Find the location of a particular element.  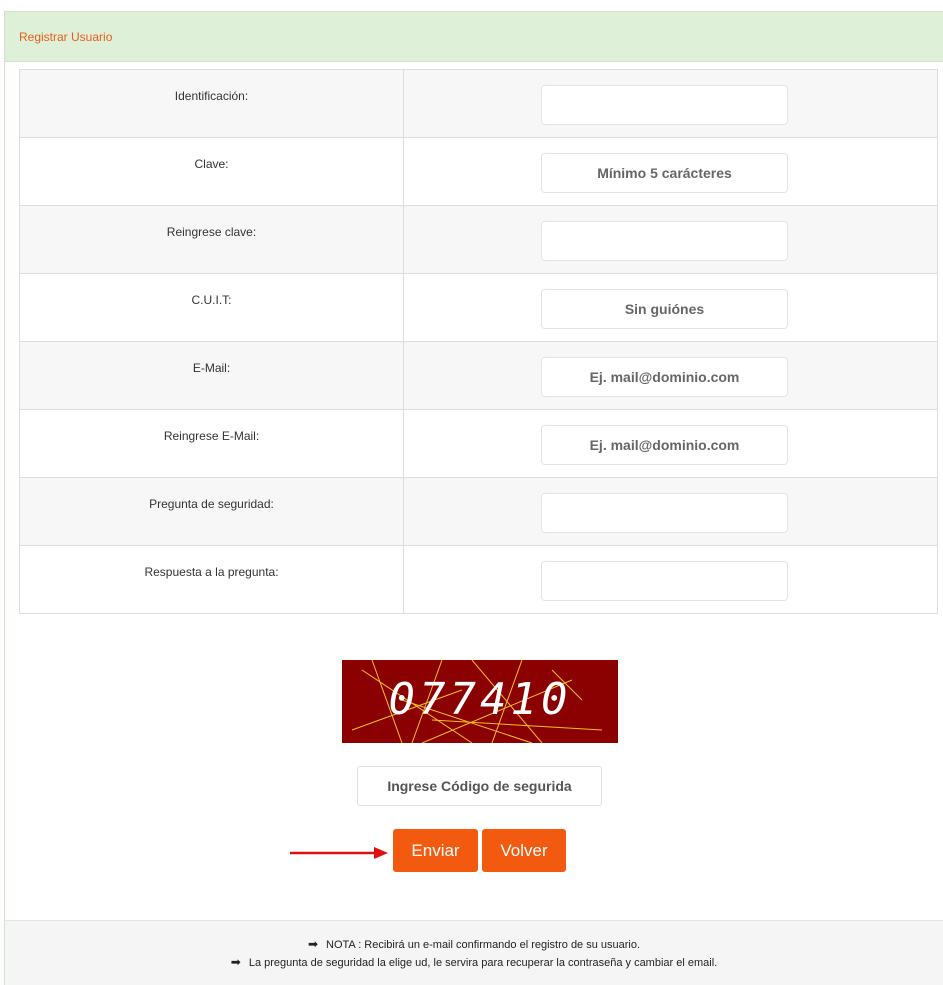

form-row-reingrese-clave: Reingrese clave: is located at coordinates (478, 239).